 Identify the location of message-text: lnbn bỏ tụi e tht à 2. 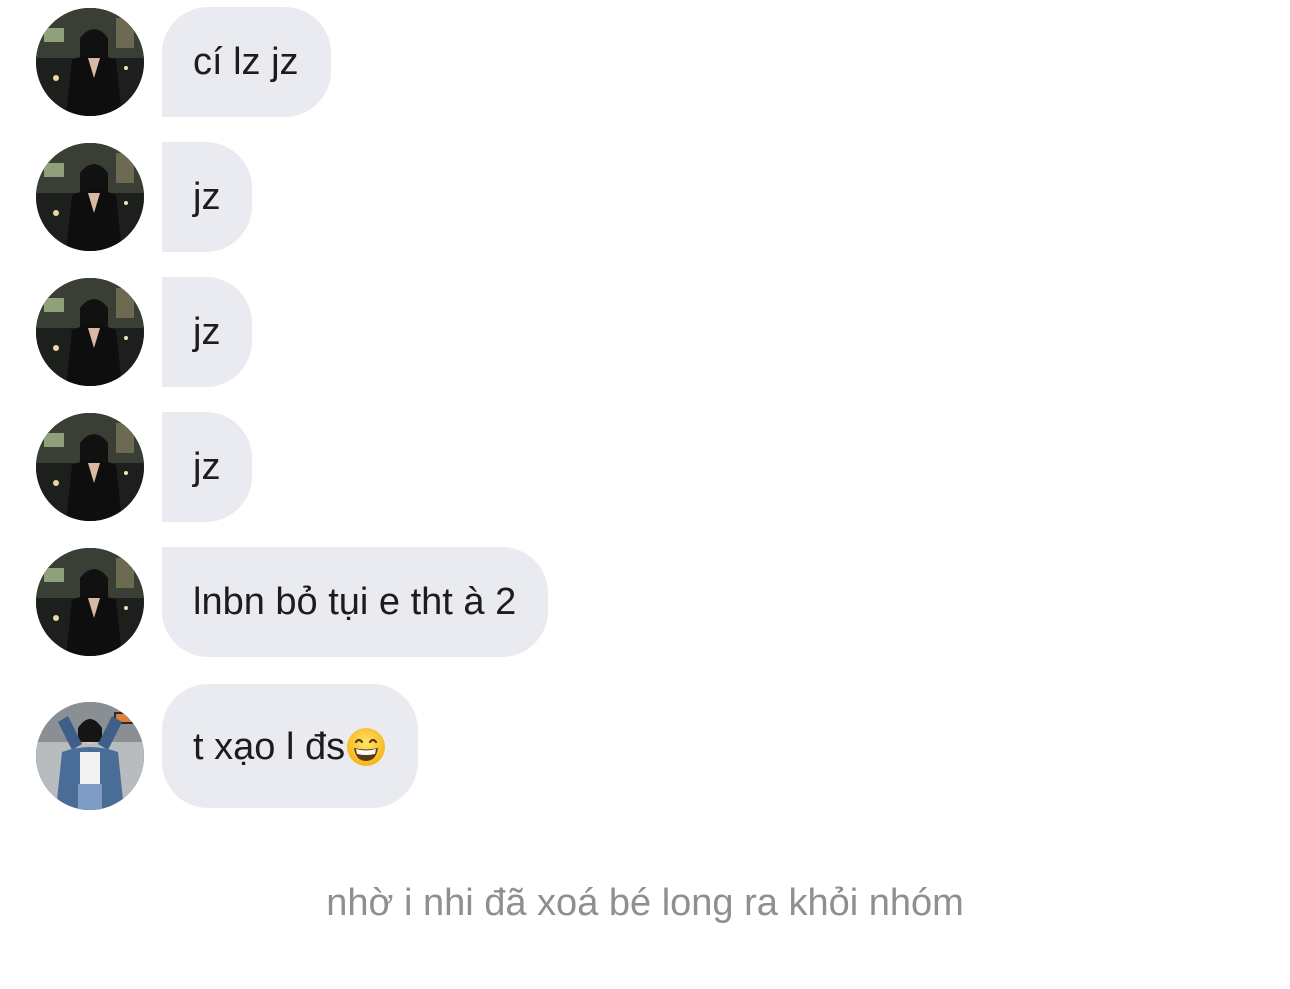
(355, 602).